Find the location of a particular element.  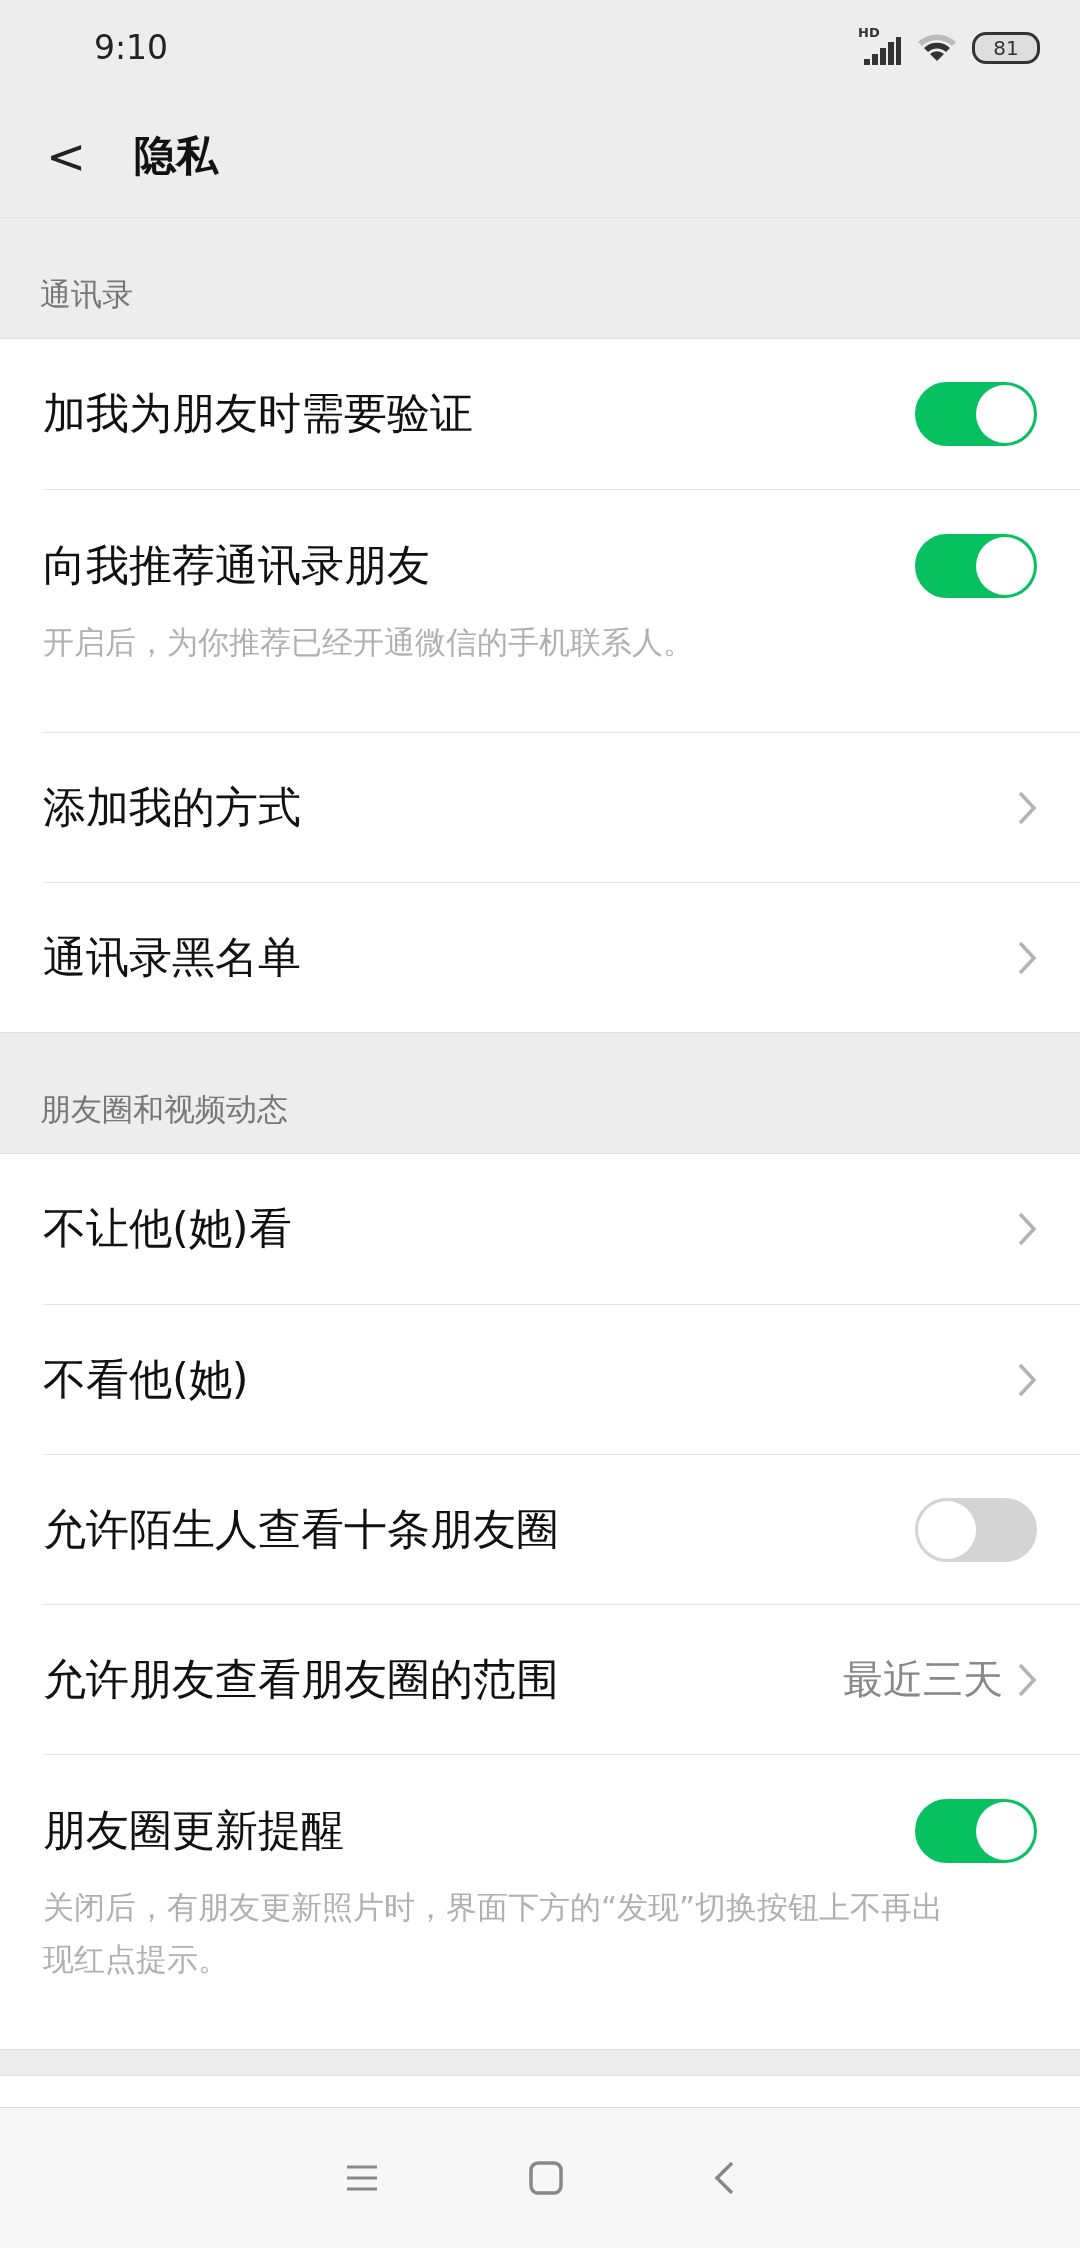

setting-label: 向我推荐通讯录朋友 is located at coordinates (479, 566).